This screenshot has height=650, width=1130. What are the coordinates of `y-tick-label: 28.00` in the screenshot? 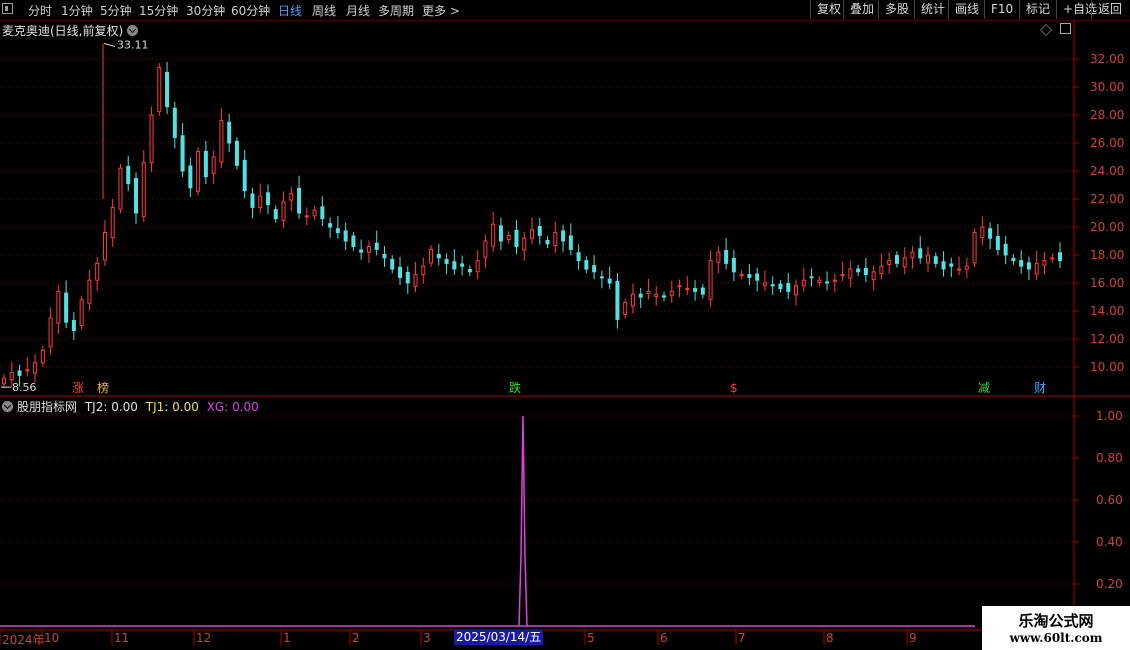 It's located at (1107, 115).